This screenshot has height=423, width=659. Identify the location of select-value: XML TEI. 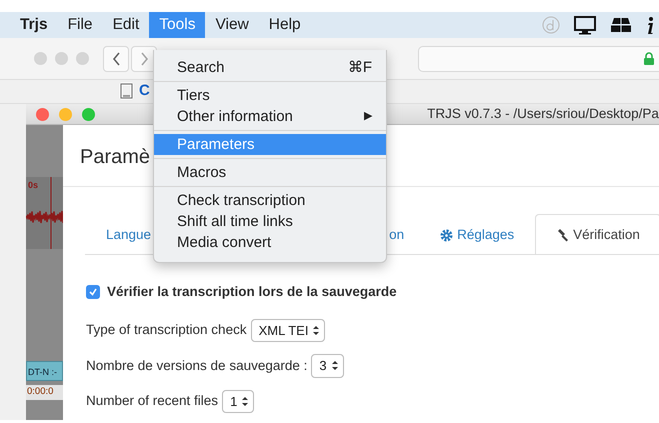
(283, 331).